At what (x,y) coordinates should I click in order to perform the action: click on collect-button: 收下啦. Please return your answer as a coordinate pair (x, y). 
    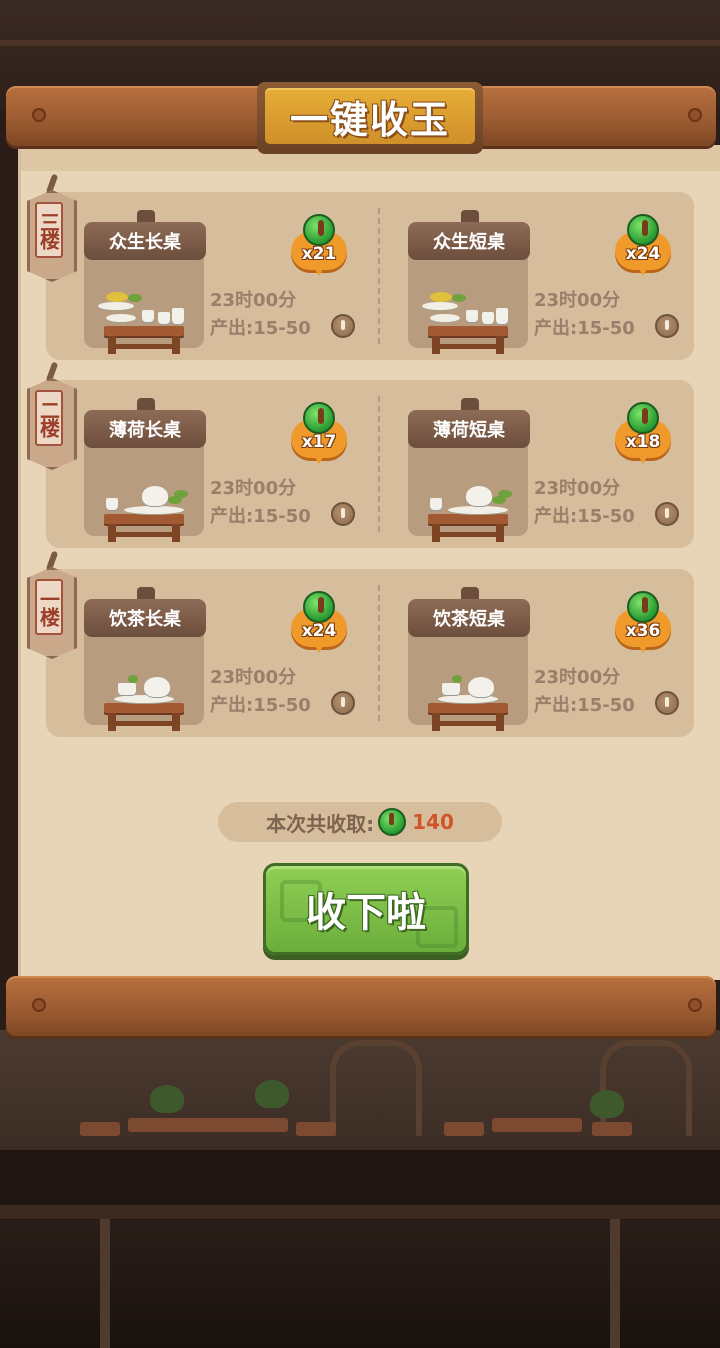
    Looking at the image, I should click on (366, 909).